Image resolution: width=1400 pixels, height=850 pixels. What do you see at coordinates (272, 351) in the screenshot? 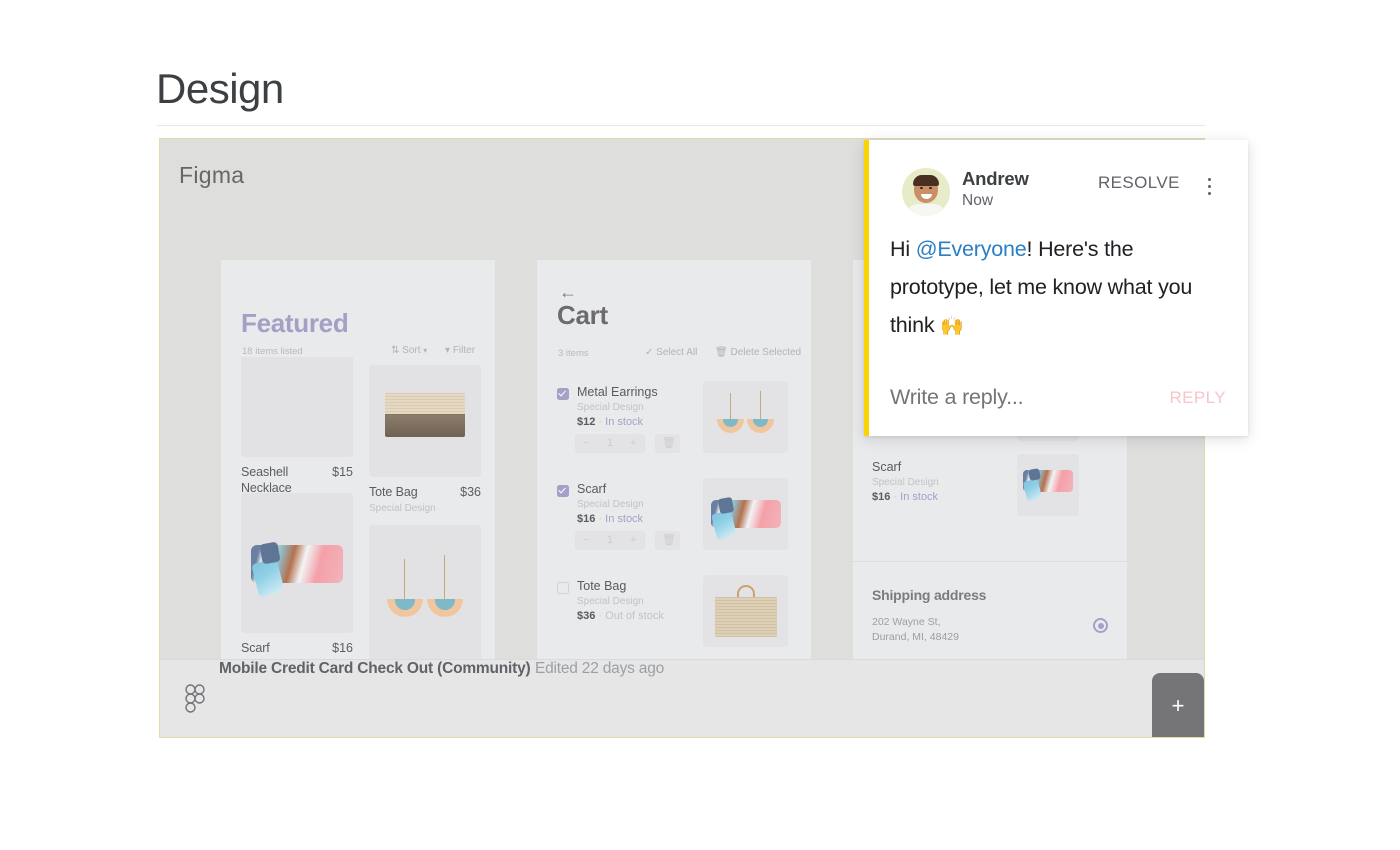
I see `featured-item-count: 18 items listed` at bounding box center [272, 351].